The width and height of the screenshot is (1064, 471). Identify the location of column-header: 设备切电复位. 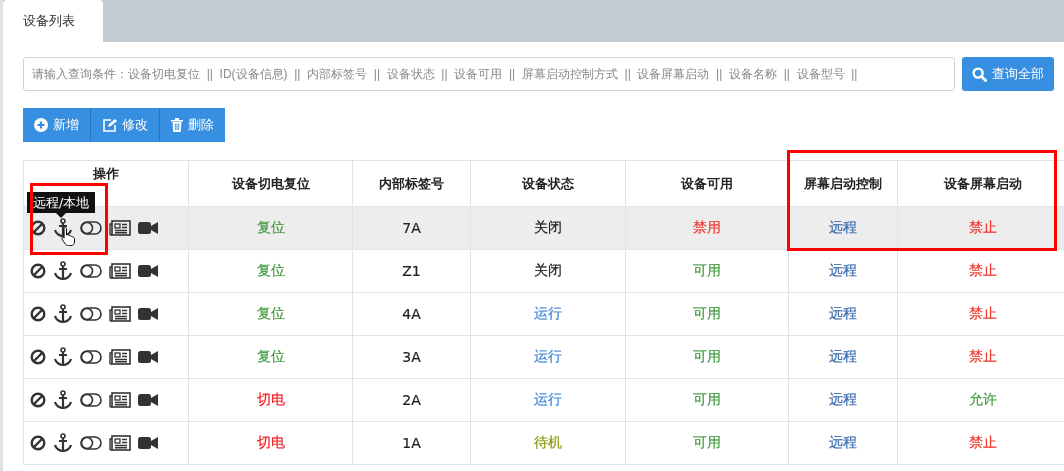
(270, 183).